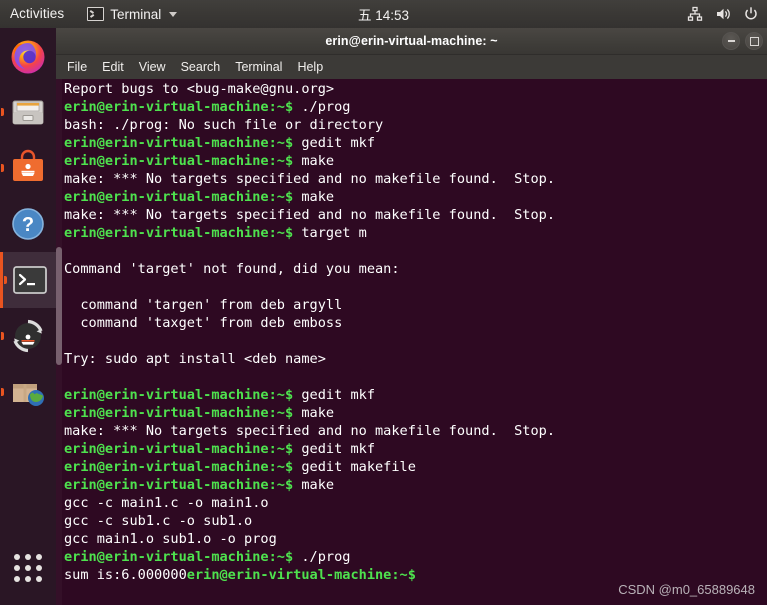  I want to click on terminal-line: erin@erin-virtual-machine:~$ ./prog, so click(415, 107).